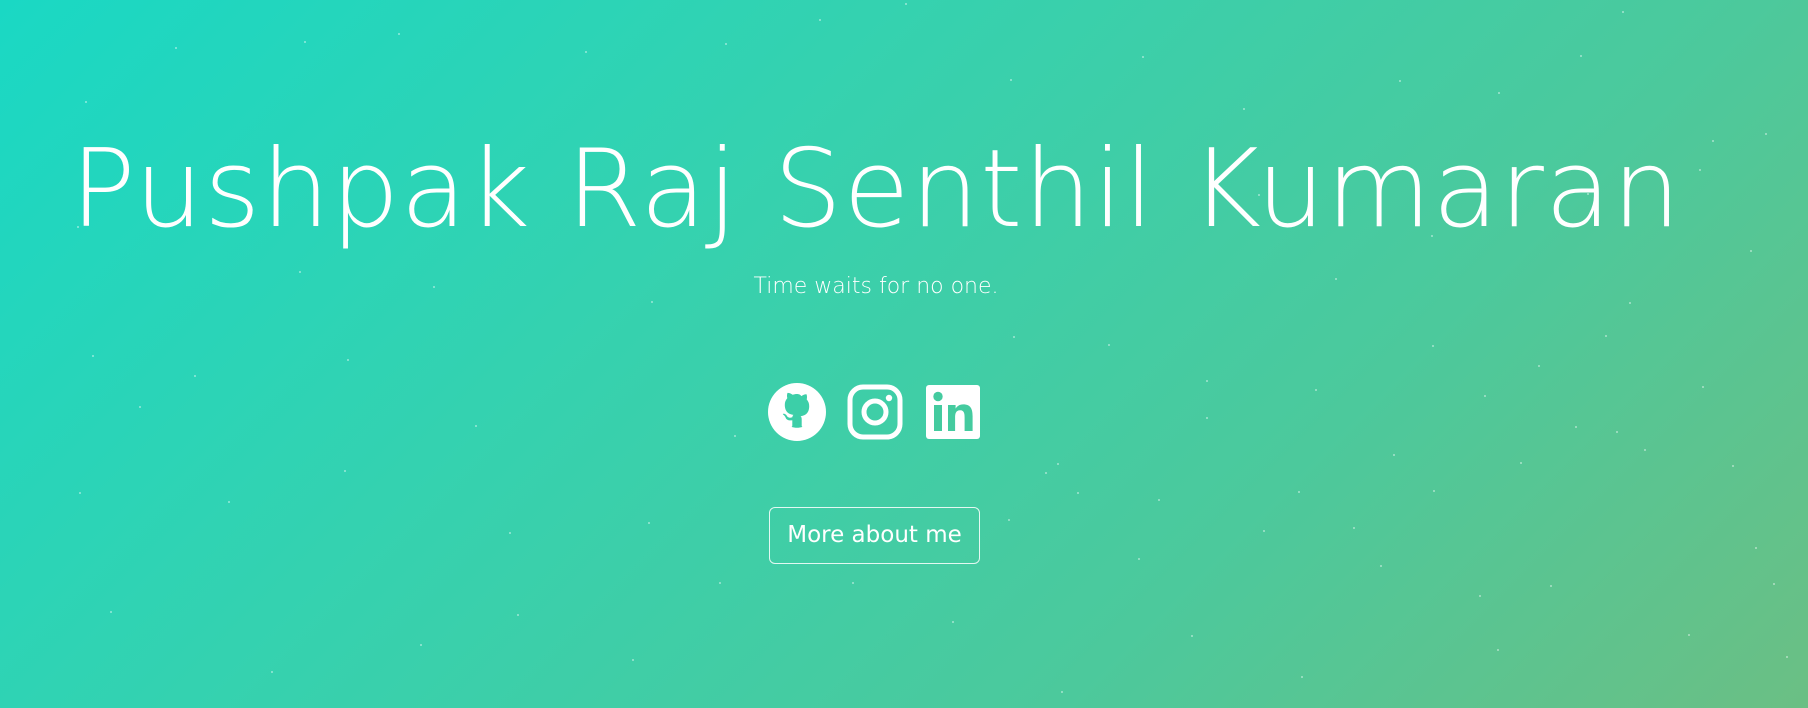  I want to click on instagram-icon, so click(875, 412).